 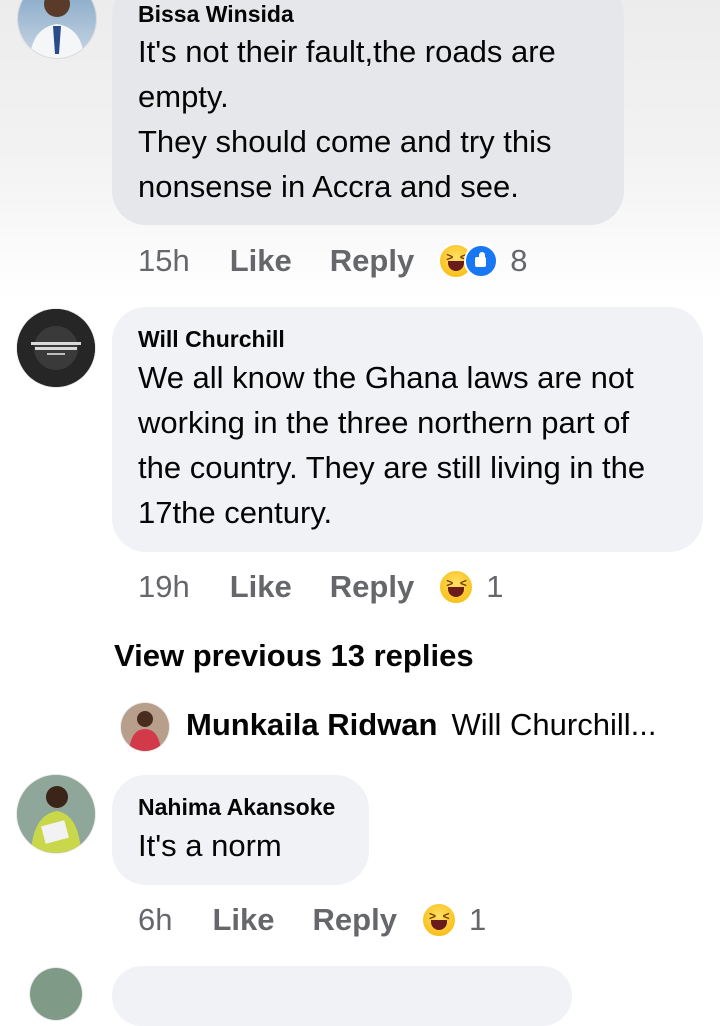 What do you see at coordinates (407, 339) in the screenshot?
I see `comment-author: Will Churchill` at bounding box center [407, 339].